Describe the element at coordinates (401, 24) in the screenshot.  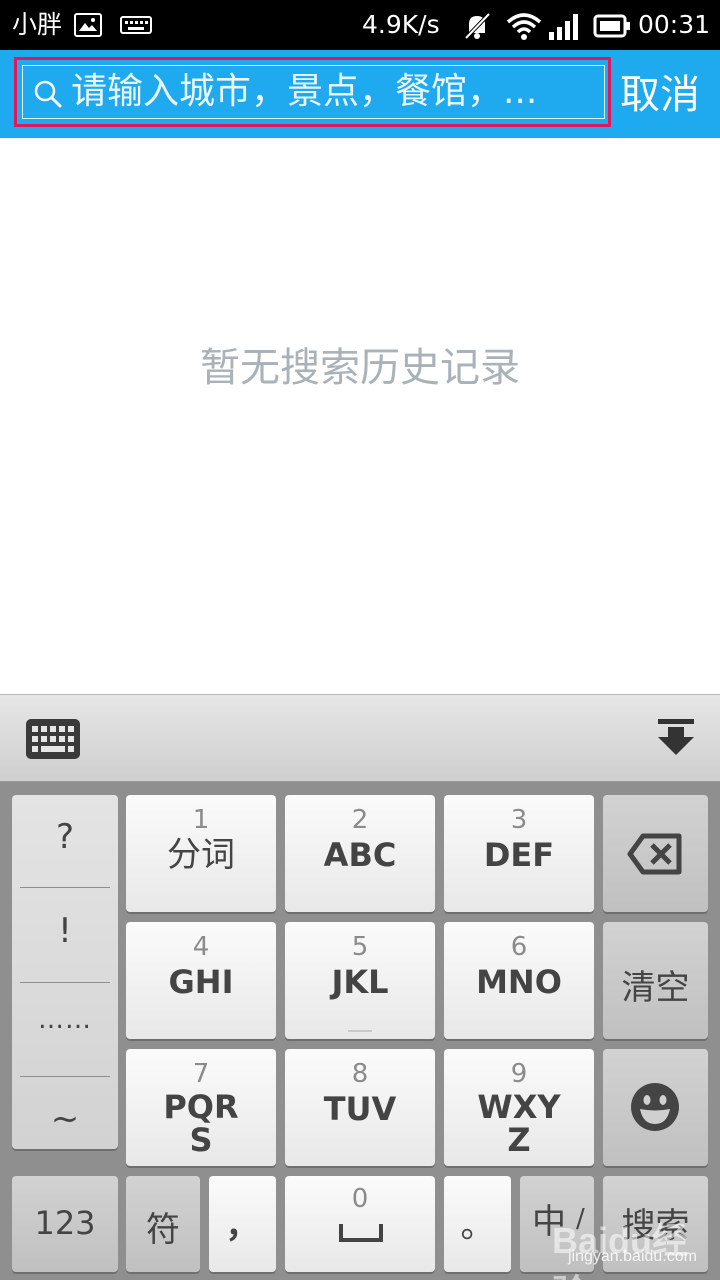
I see `network-speed: 4.9K/s` at that location.